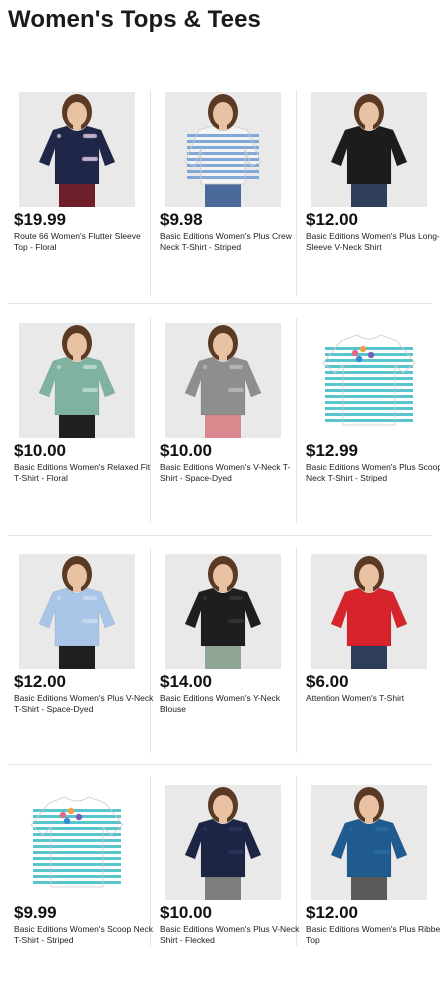 The image size is (440, 1005). Describe the element at coordinates (77, 611) in the screenshot. I see `lightblue-vneck-image` at that location.